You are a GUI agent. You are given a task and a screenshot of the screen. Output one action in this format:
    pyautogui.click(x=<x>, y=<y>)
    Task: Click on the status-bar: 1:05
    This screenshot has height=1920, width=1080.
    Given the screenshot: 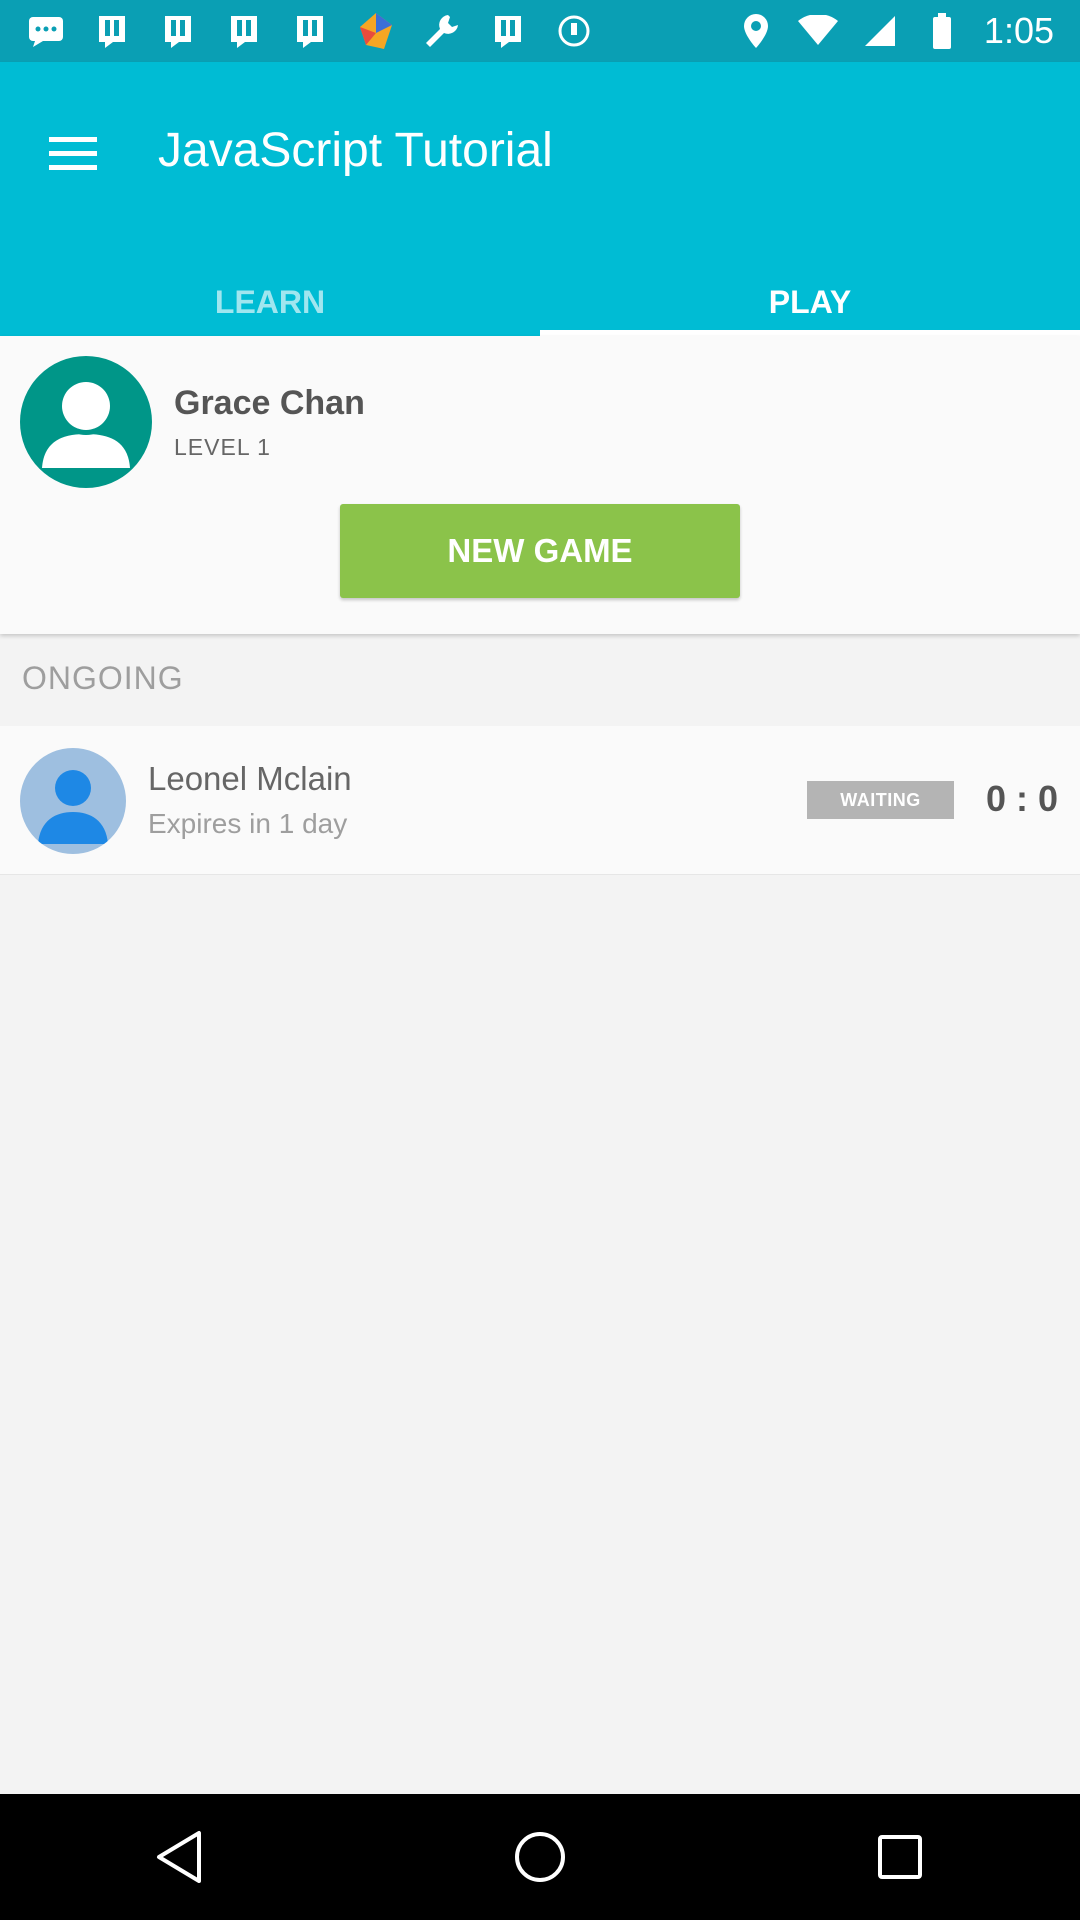 What is the action you would take?
    pyautogui.click(x=540, y=31)
    